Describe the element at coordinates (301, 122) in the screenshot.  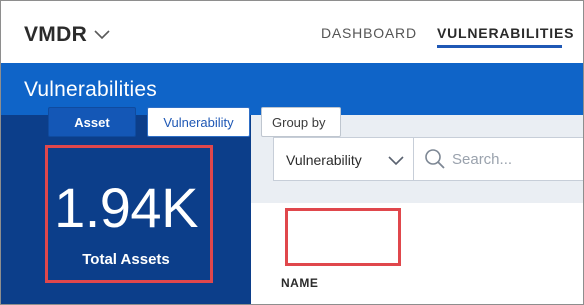
I see `group-by-button: Group by` at that location.